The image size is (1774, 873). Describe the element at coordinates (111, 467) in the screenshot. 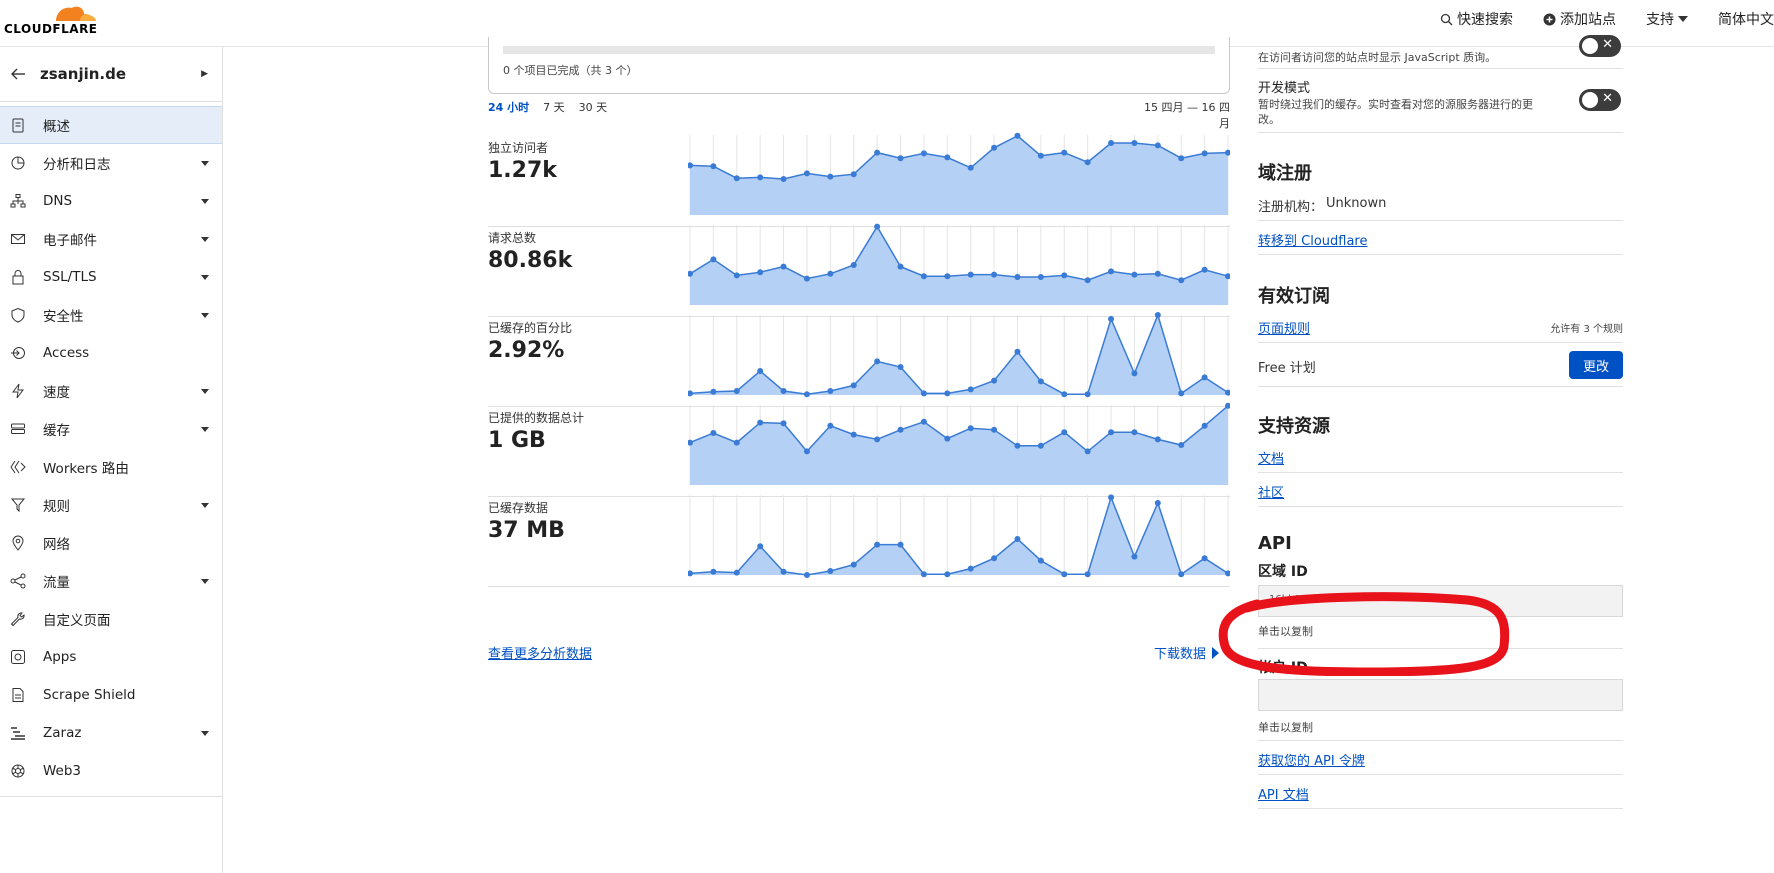

I see `sidebar-item-9: Workers 路由` at that location.